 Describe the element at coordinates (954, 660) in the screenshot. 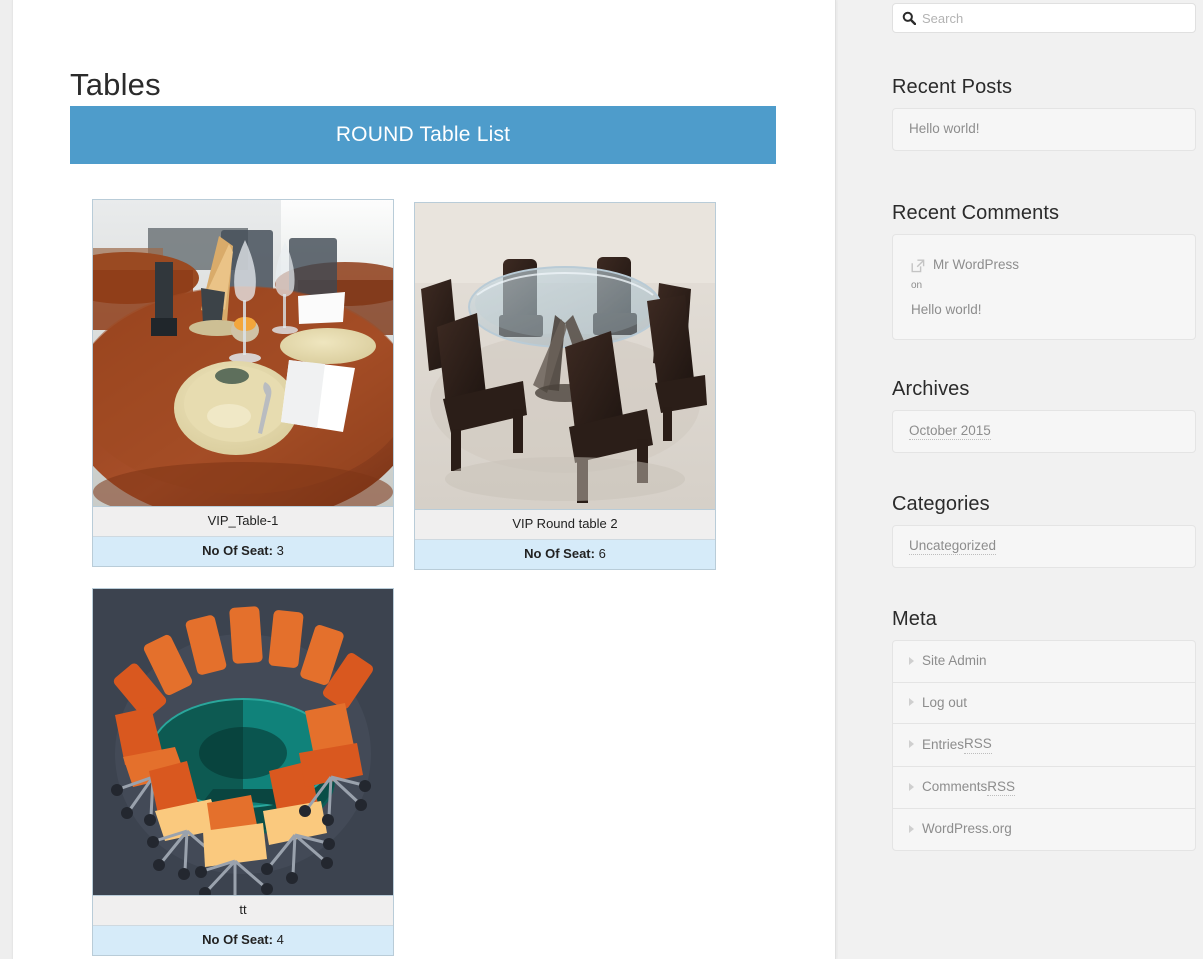

I see `meta-item-label: Site Admin` at that location.